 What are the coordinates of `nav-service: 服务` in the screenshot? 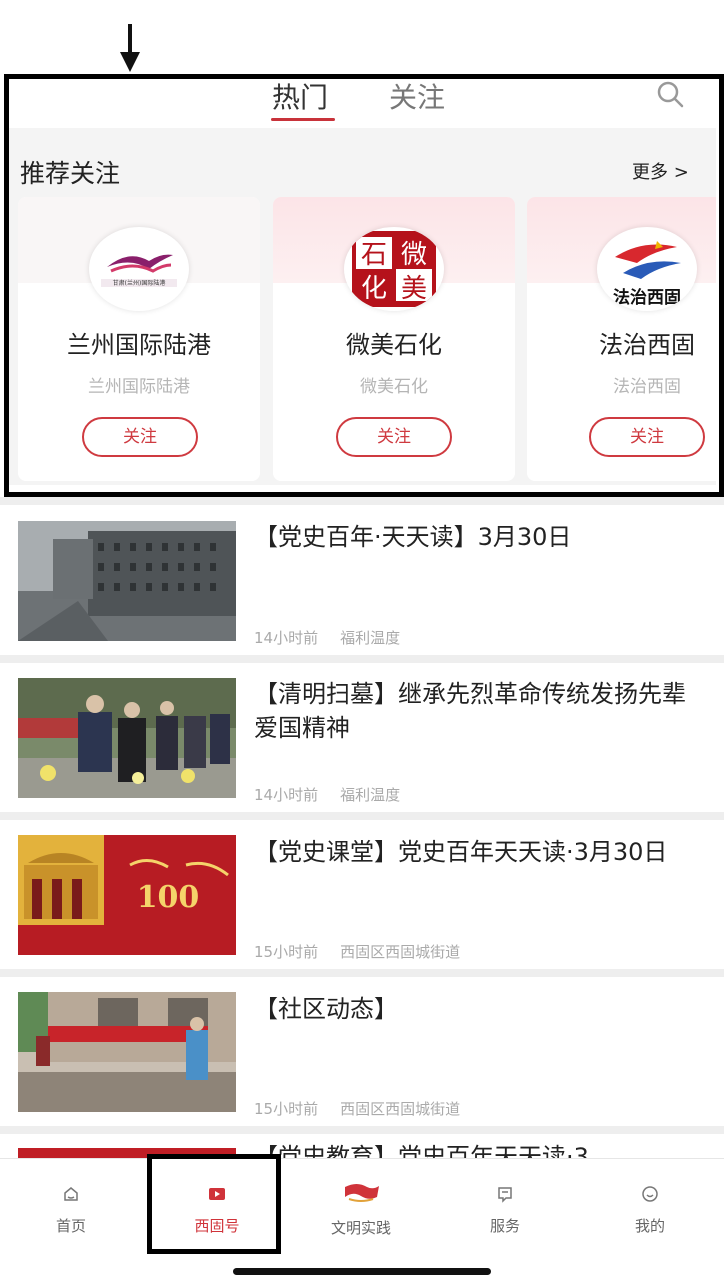 It's located at (505, 1210).